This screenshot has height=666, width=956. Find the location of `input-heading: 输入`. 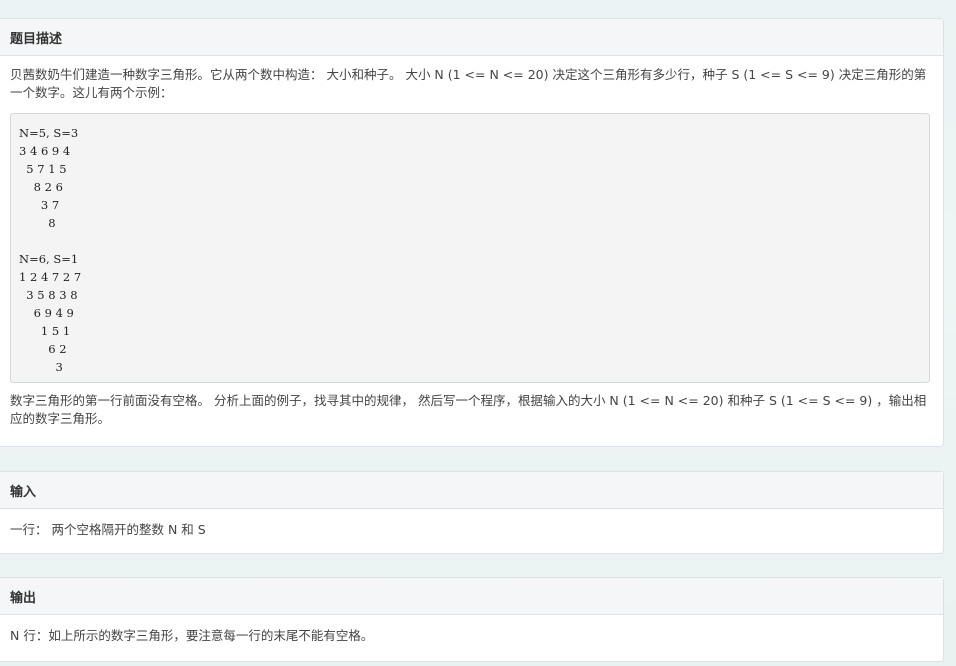

input-heading: 输入 is located at coordinates (471, 490).